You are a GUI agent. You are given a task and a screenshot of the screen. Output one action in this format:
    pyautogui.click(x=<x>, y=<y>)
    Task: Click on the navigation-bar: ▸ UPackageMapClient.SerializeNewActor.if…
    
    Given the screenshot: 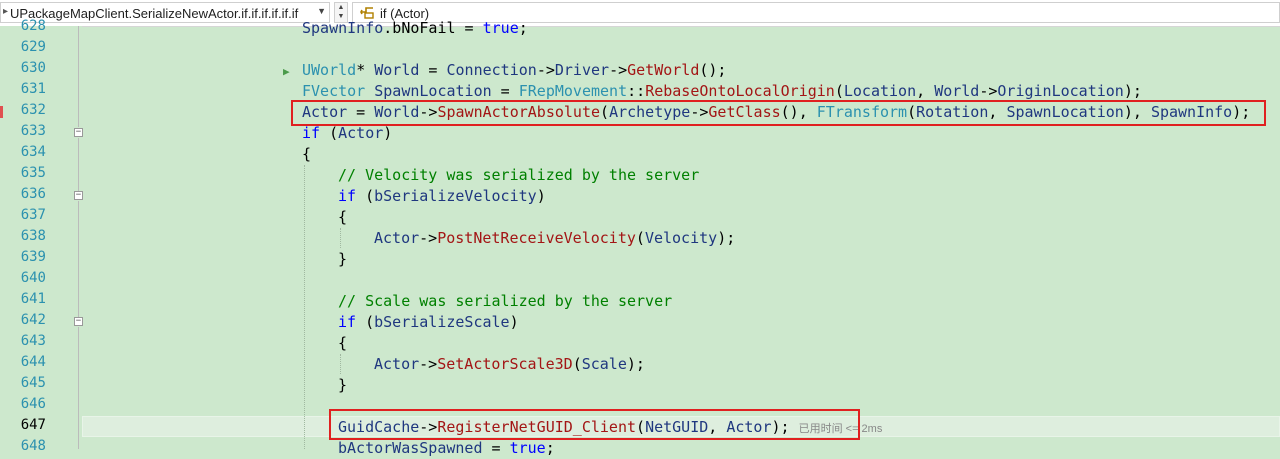 What is the action you would take?
    pyautogui.click(x=640, y=13)
    